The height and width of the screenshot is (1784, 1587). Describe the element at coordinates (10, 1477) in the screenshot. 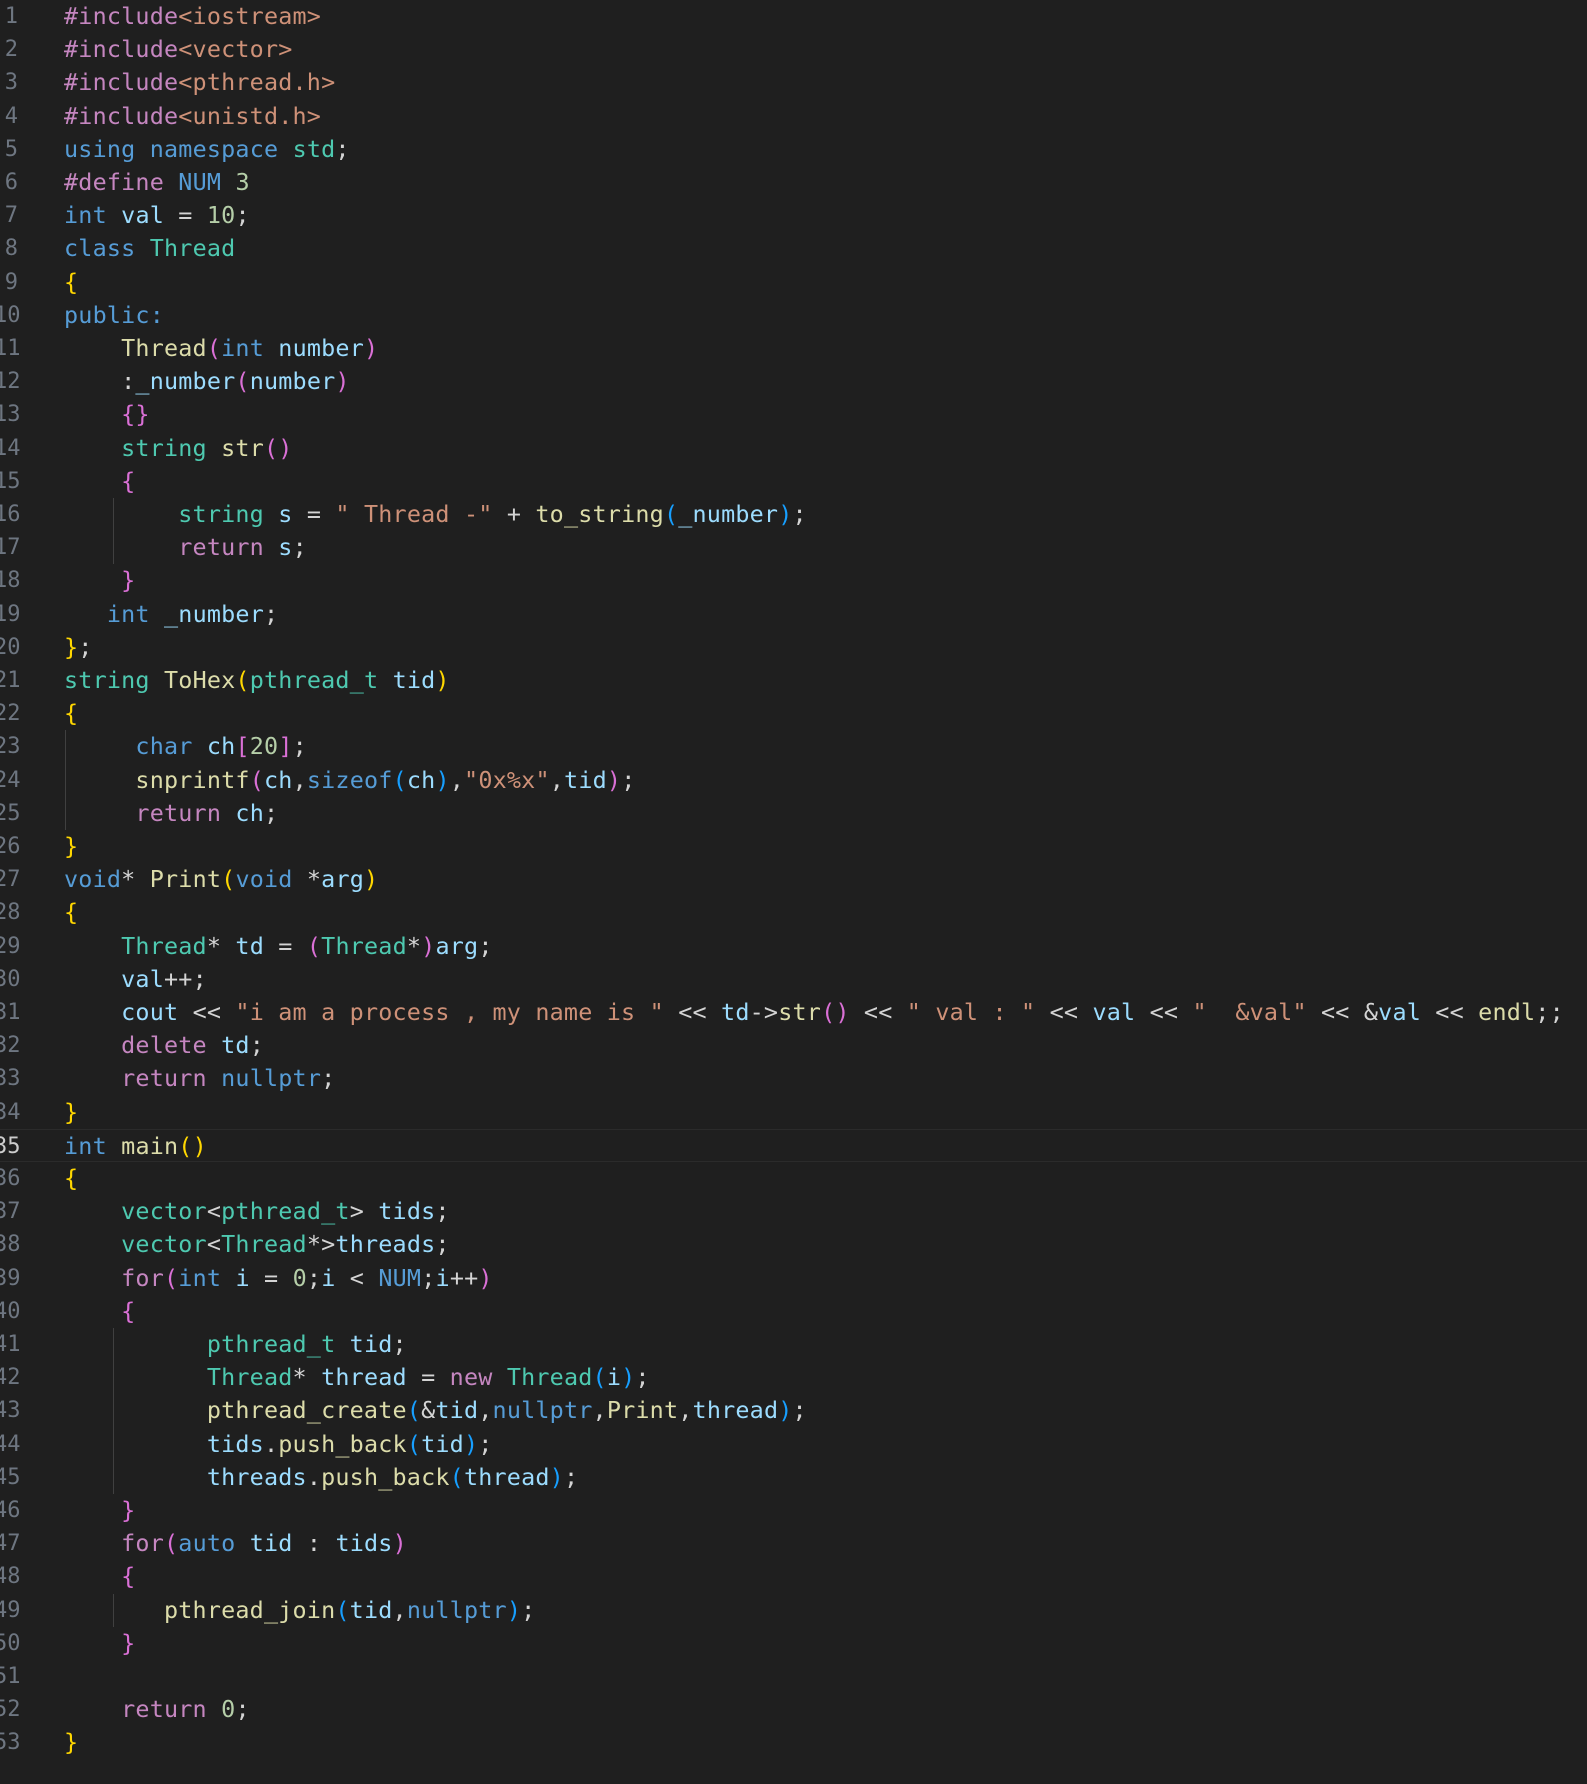

I see `line-number: 45` at that location.